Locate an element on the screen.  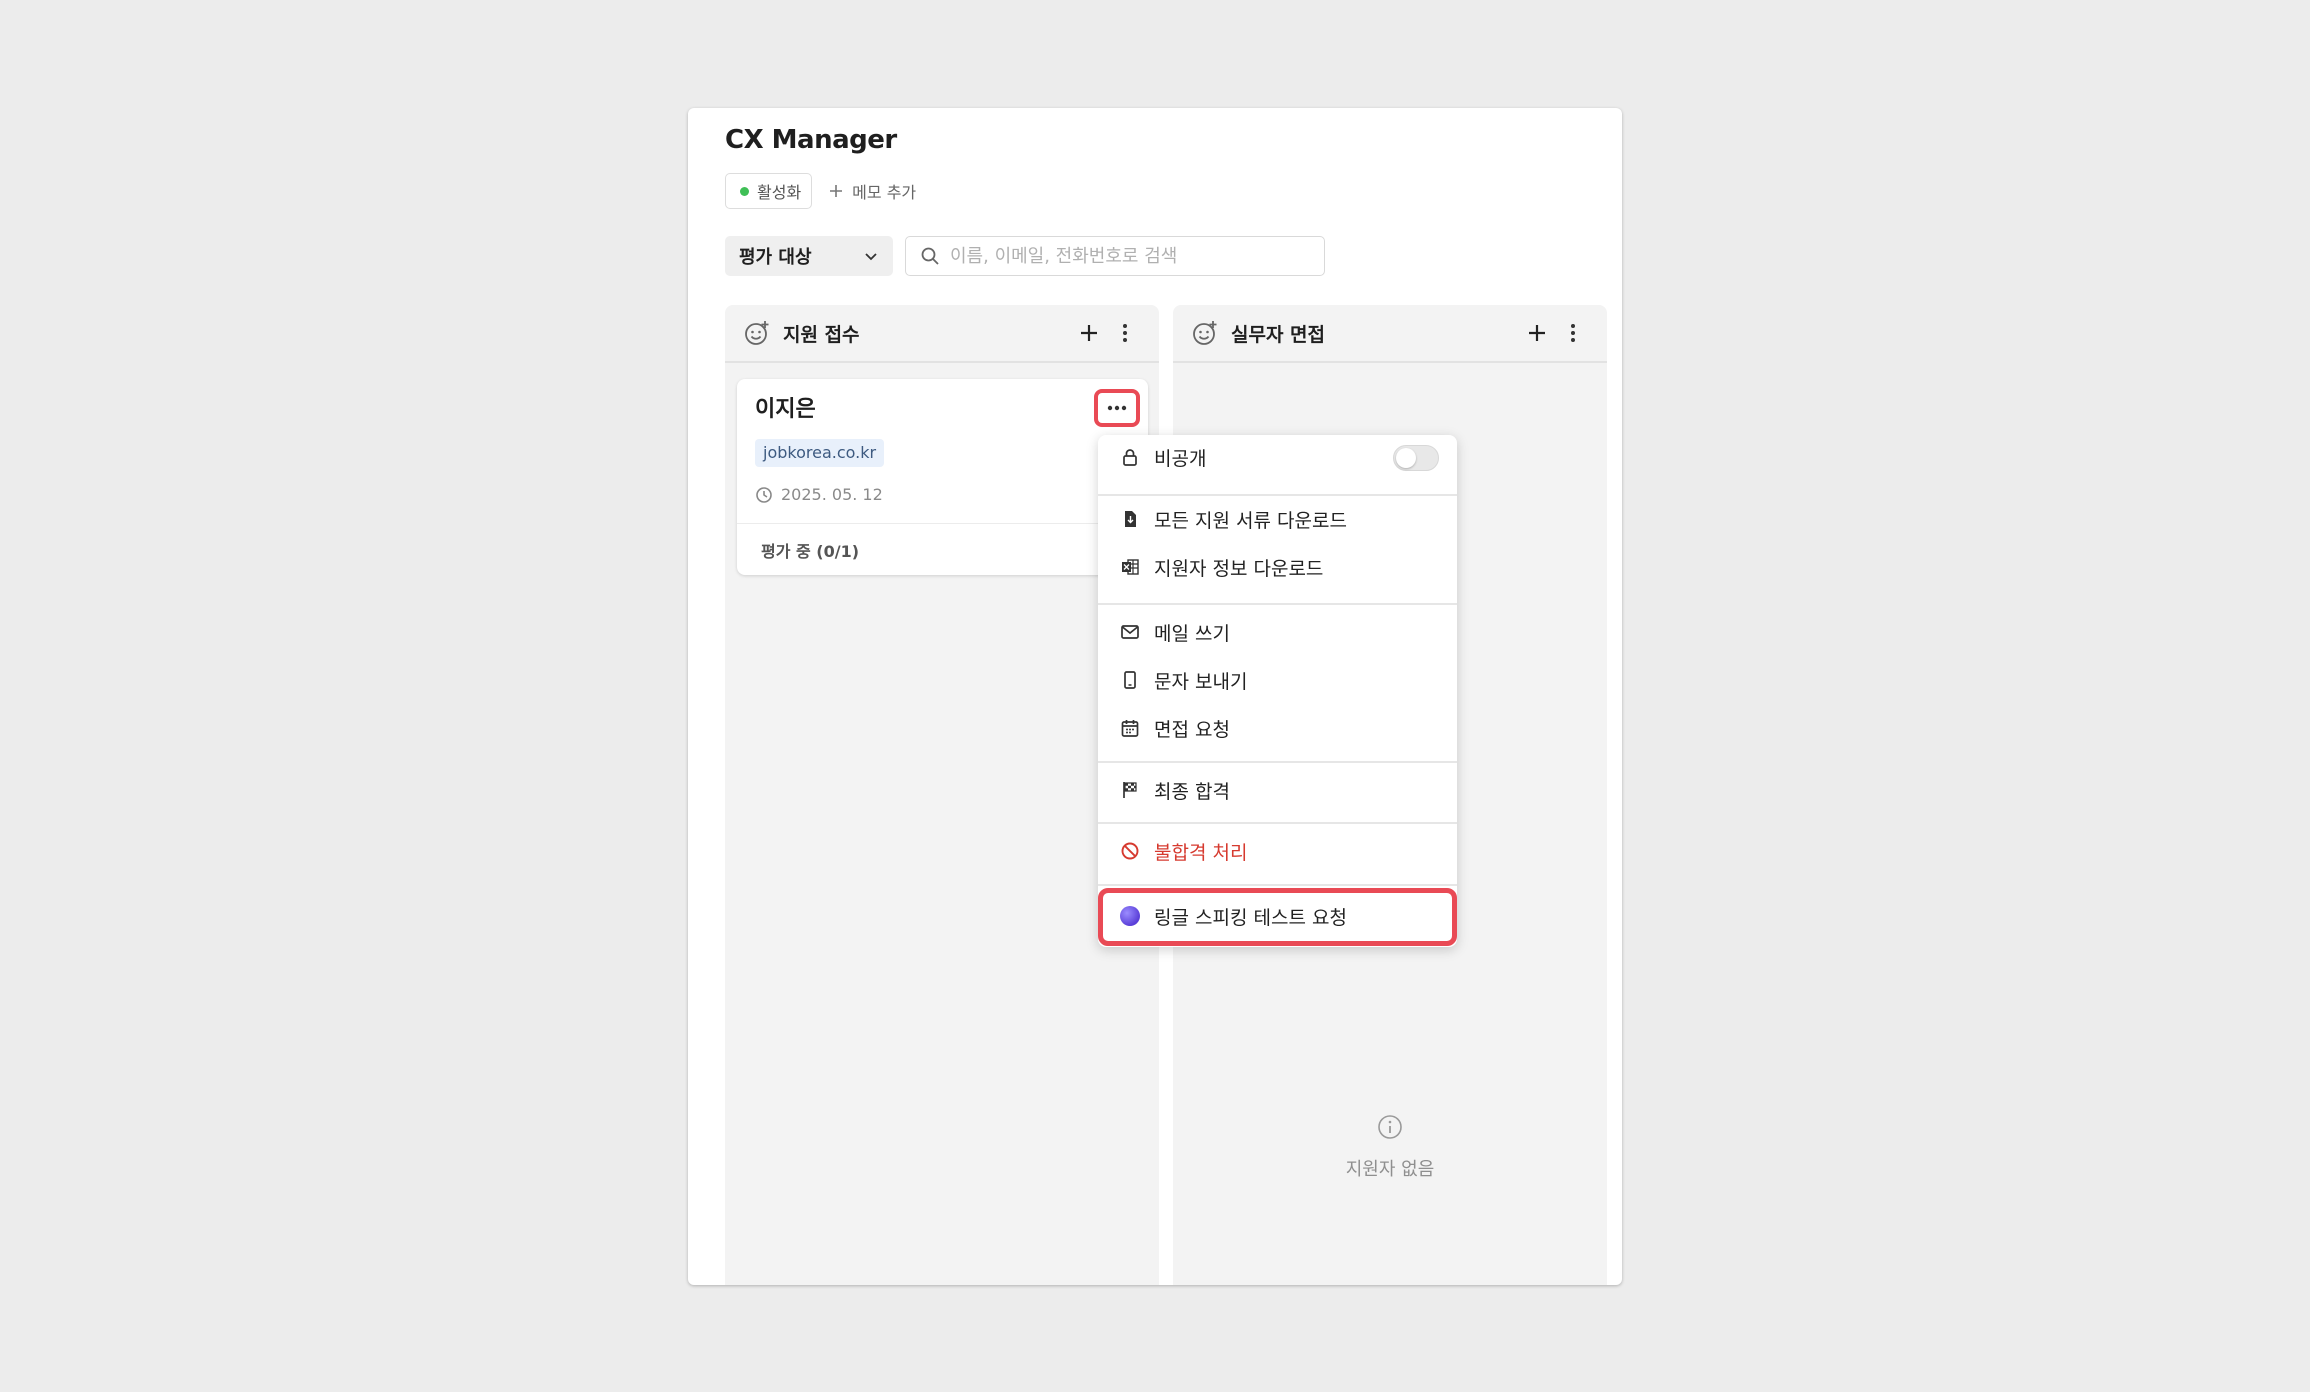
chevron-down-icon is located at coordinates (871, 257).